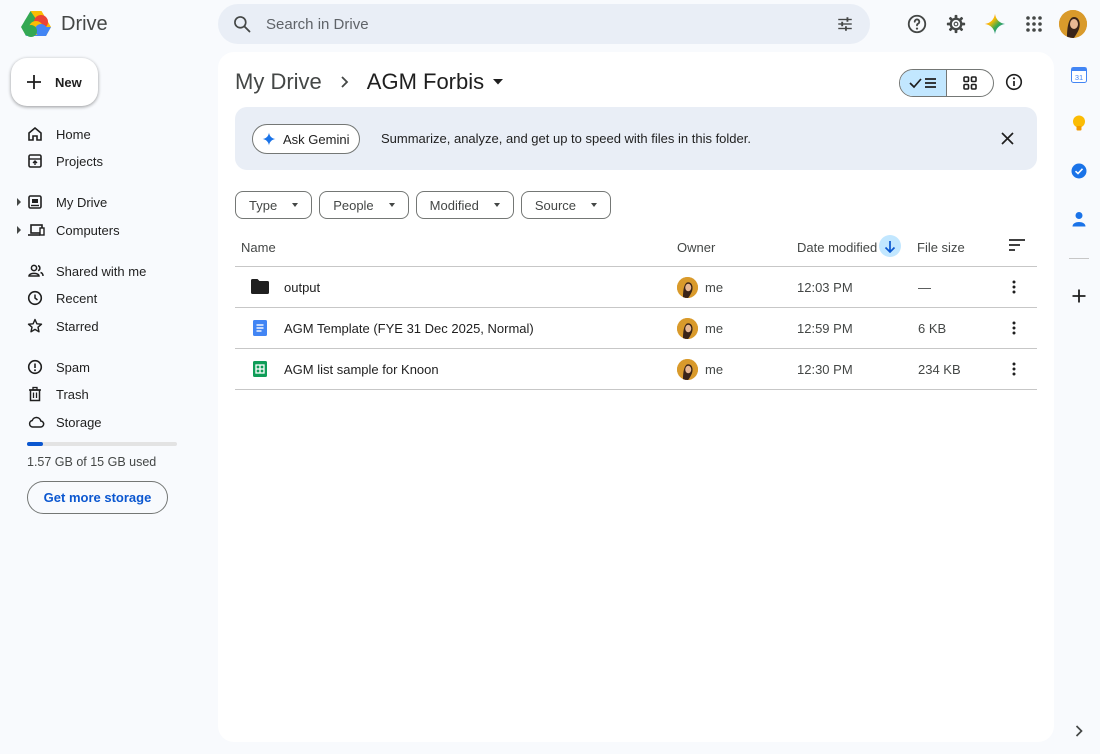  I want to click on keep-app-button, so click(1079, 123).